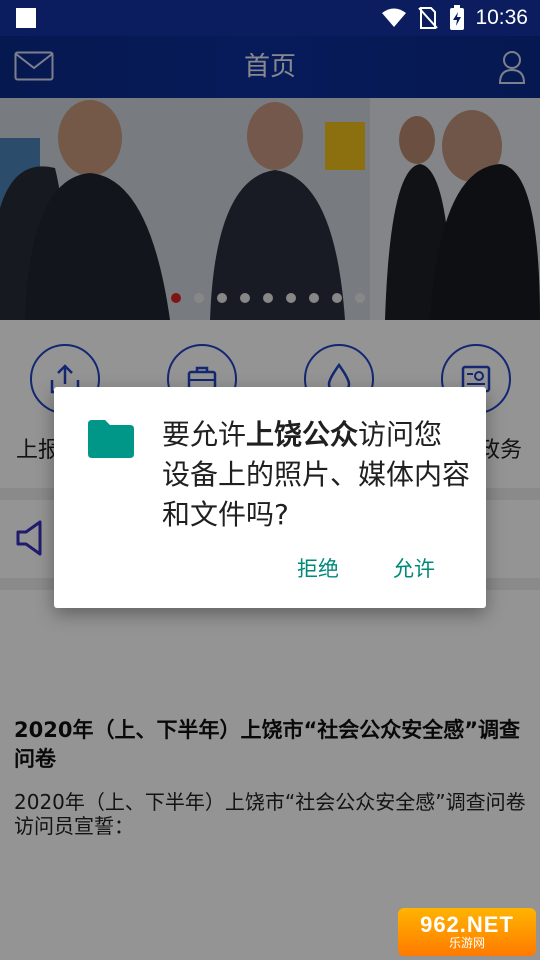  Describe the element at coordinates (26, 18) in the screenshot. I see `notification-icon` at that location.